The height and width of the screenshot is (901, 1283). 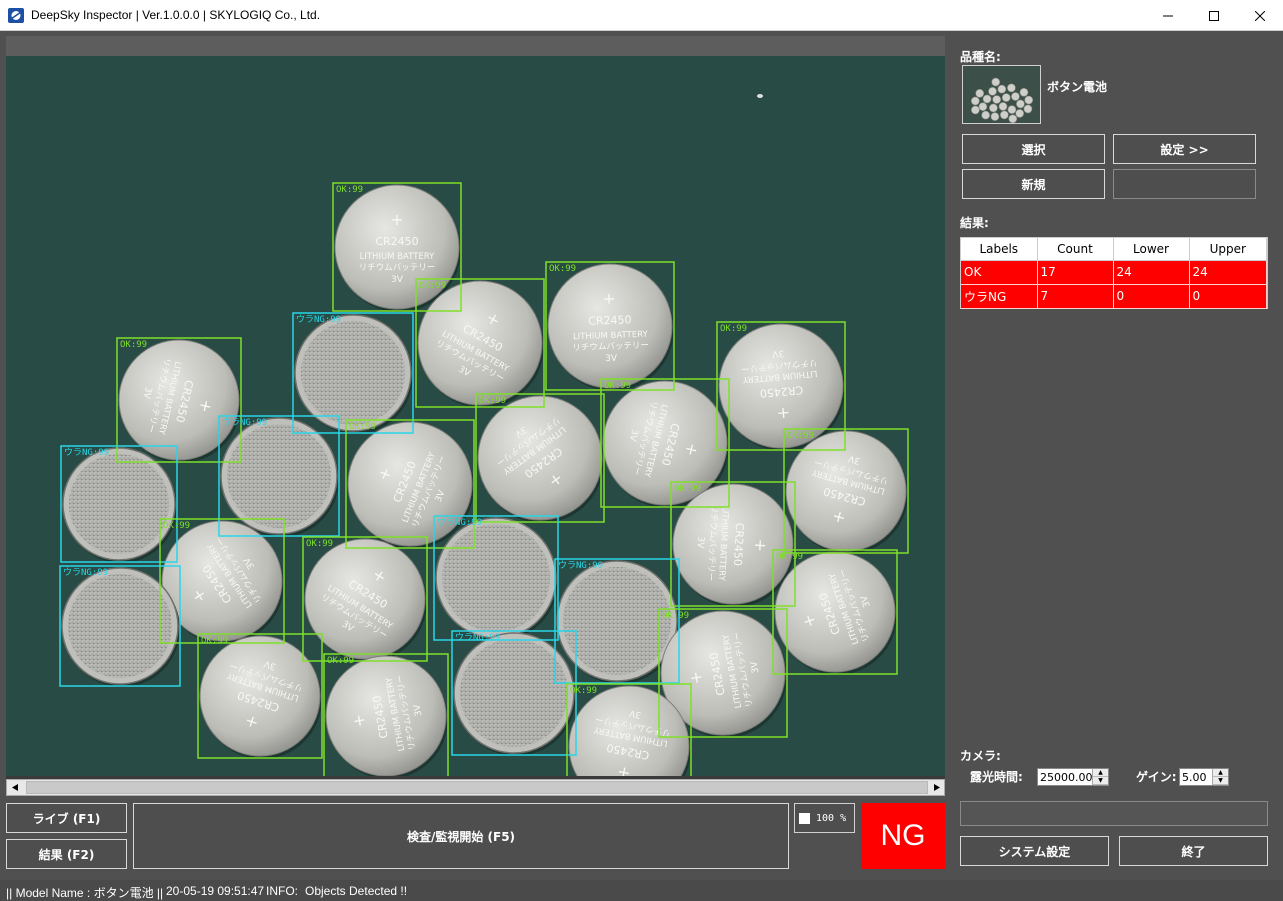 What do you see at coordinates (356, 891) in the screenshot?
I see `status-message: Objects Detected !!` at bounding box center [356, 891].